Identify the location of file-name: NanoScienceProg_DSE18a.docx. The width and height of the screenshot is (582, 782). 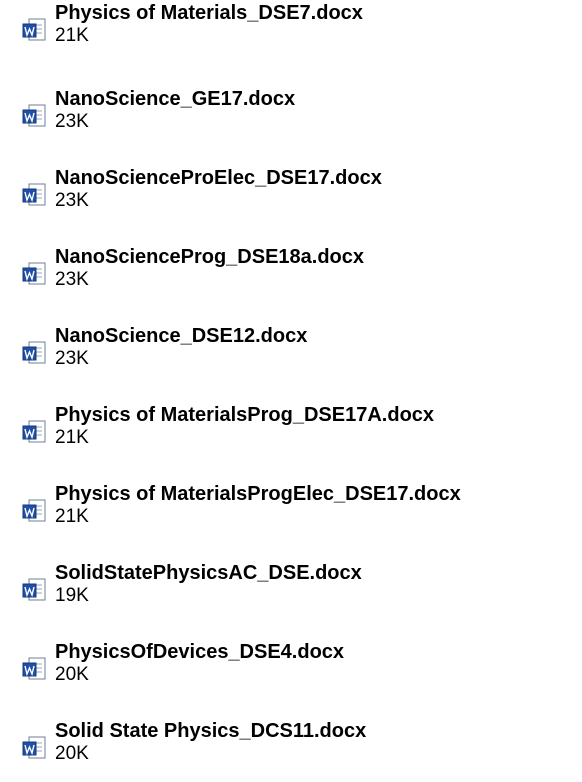
(209, 257).